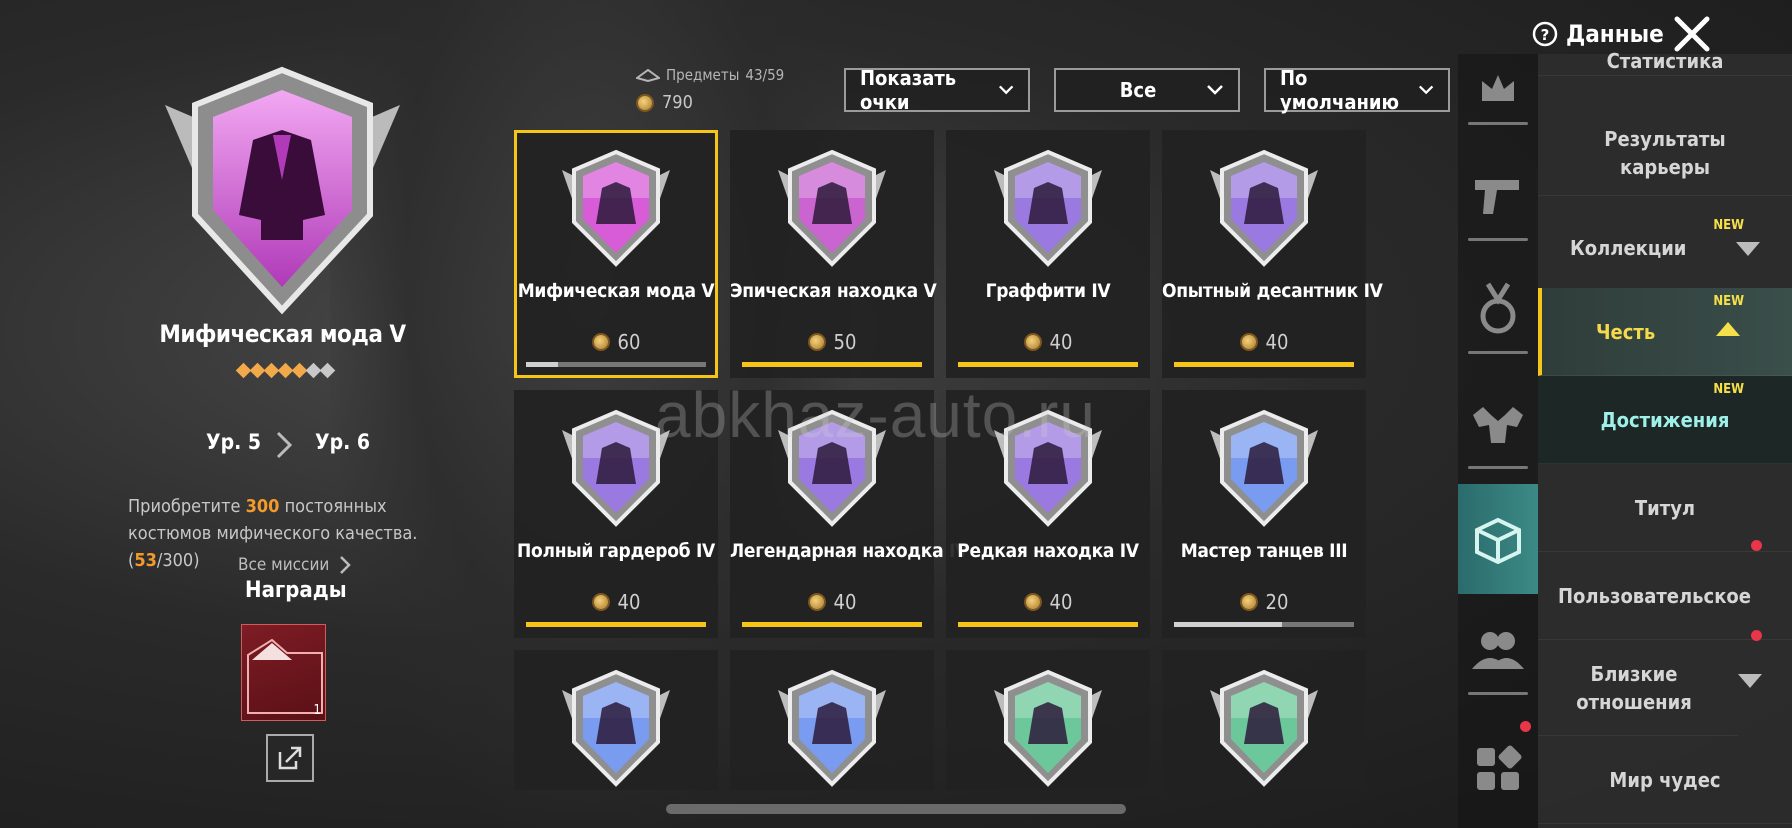 The image size is (1792, 828). What do you see at coordinates (832, 342) in the screenshot?
I see `achievement-points: 50` at bounding box center [832, 342].